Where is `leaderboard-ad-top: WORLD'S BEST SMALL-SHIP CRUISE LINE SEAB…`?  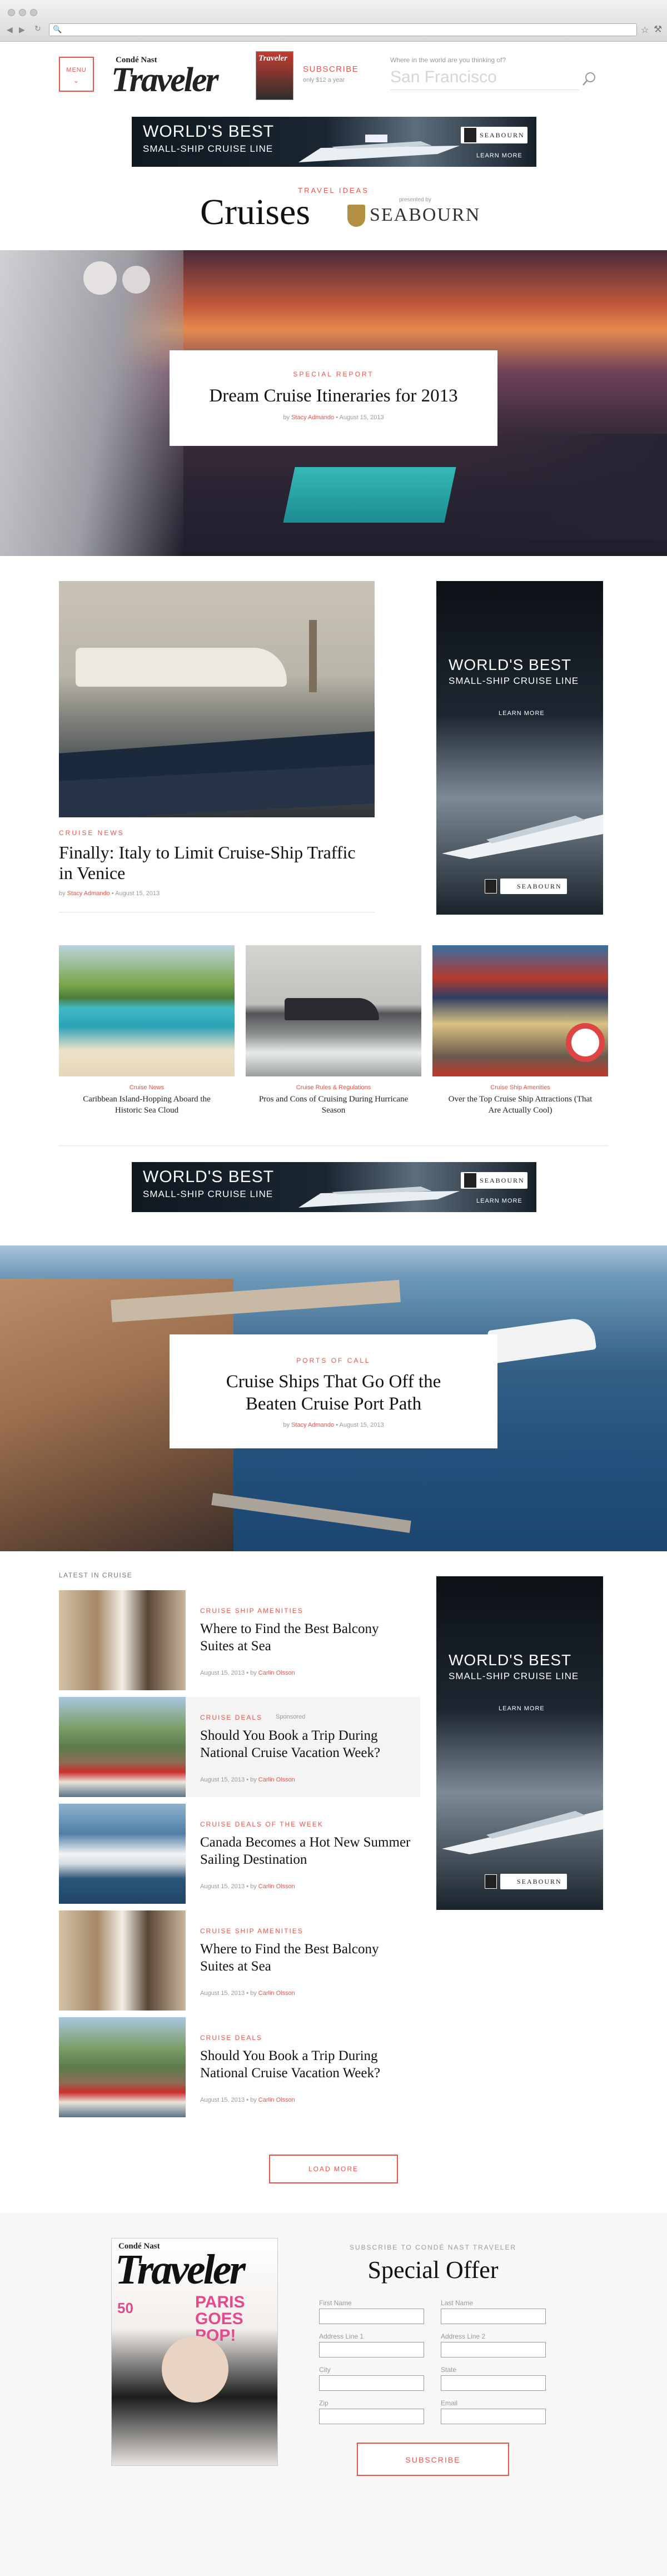
leaderboard-ad-top: WORLD'S BEST SMALL-SHIP CRUISE LINE SEAB… is located at coordinates (334, 142).